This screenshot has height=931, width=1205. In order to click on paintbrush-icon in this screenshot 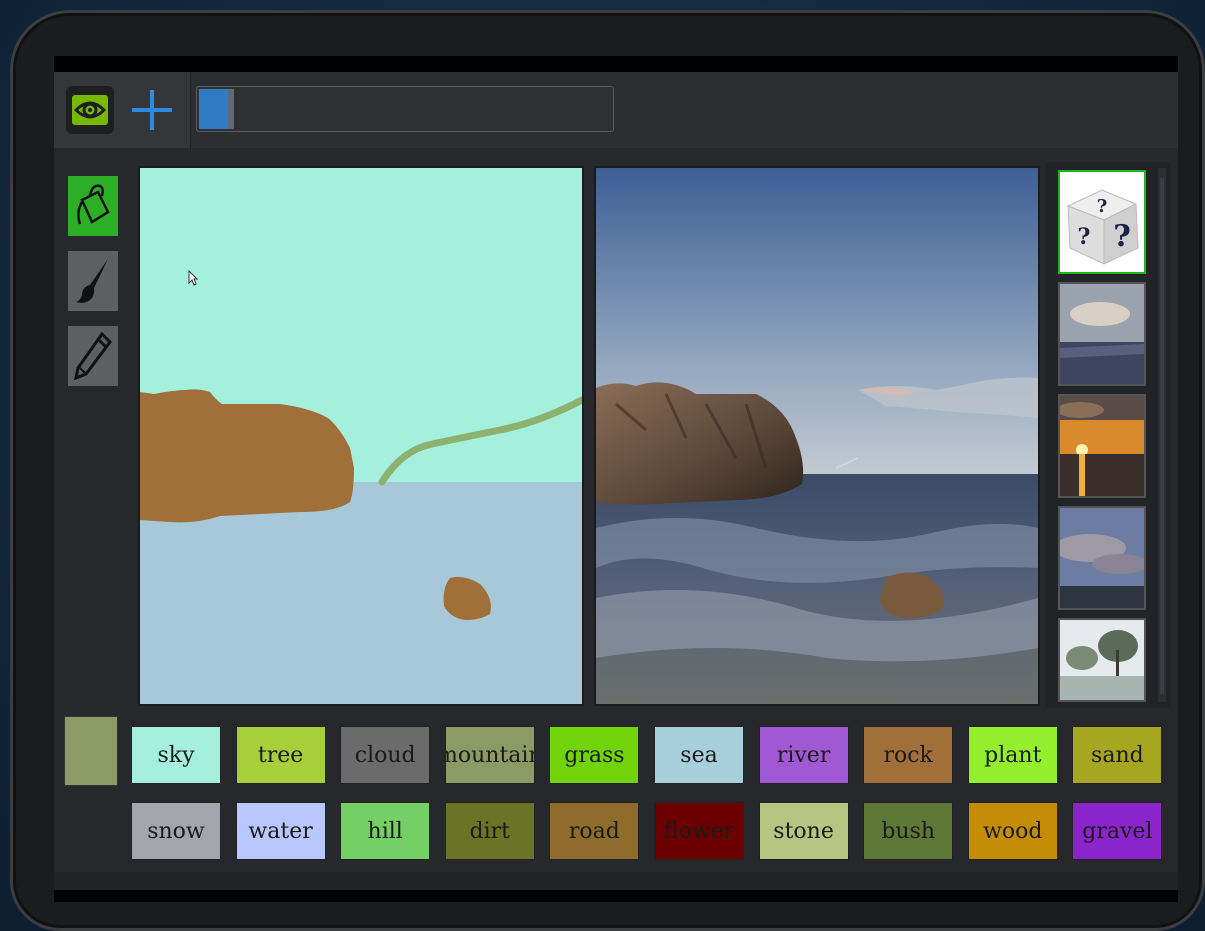, I will do `click(92, 281)`.